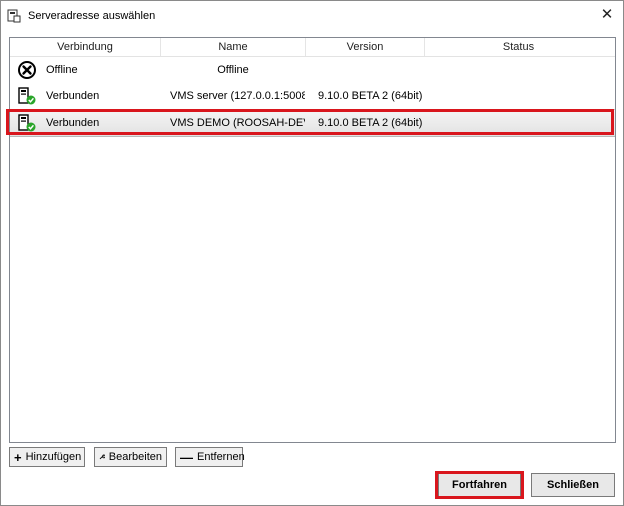 The width and height of the screenshot is (624, 506). Describe the element at coordinates (221, 457) in the screenshot. I see `remove-button-label: Entfernen` at that location.